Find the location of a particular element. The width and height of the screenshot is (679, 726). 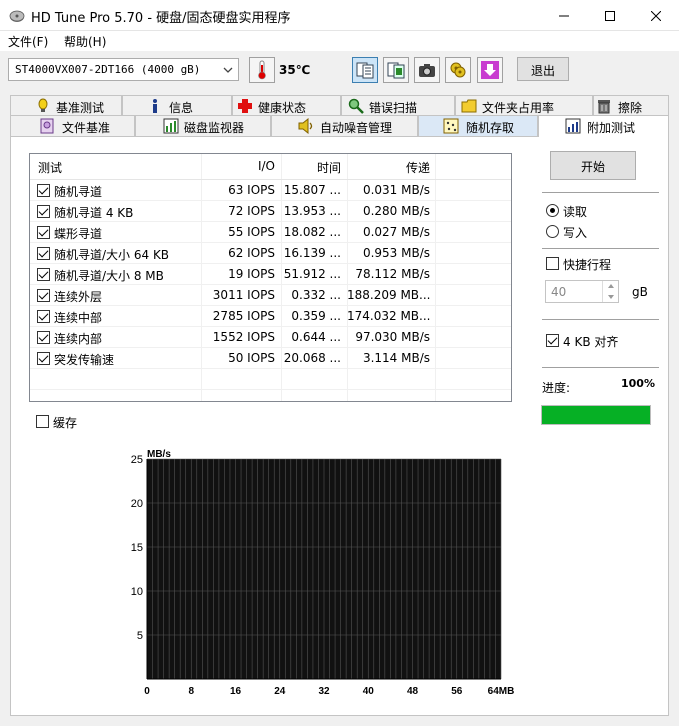

chart-y-tick-label: 25 is located at coordinates (137, 460).